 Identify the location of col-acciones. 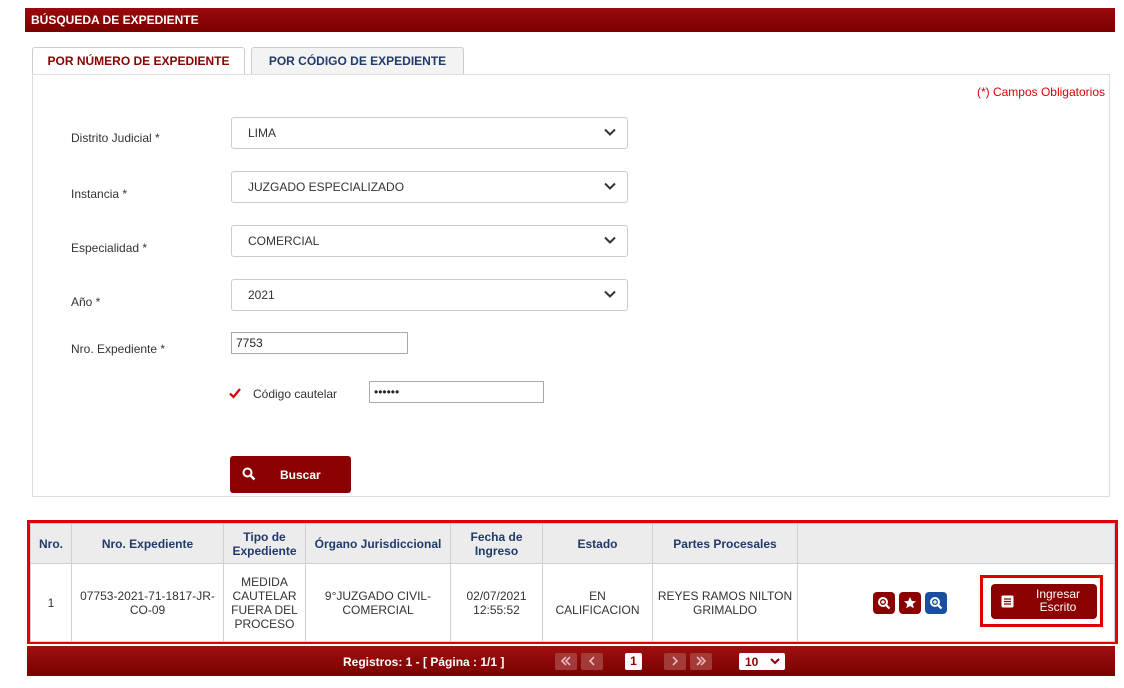
(956, 543).